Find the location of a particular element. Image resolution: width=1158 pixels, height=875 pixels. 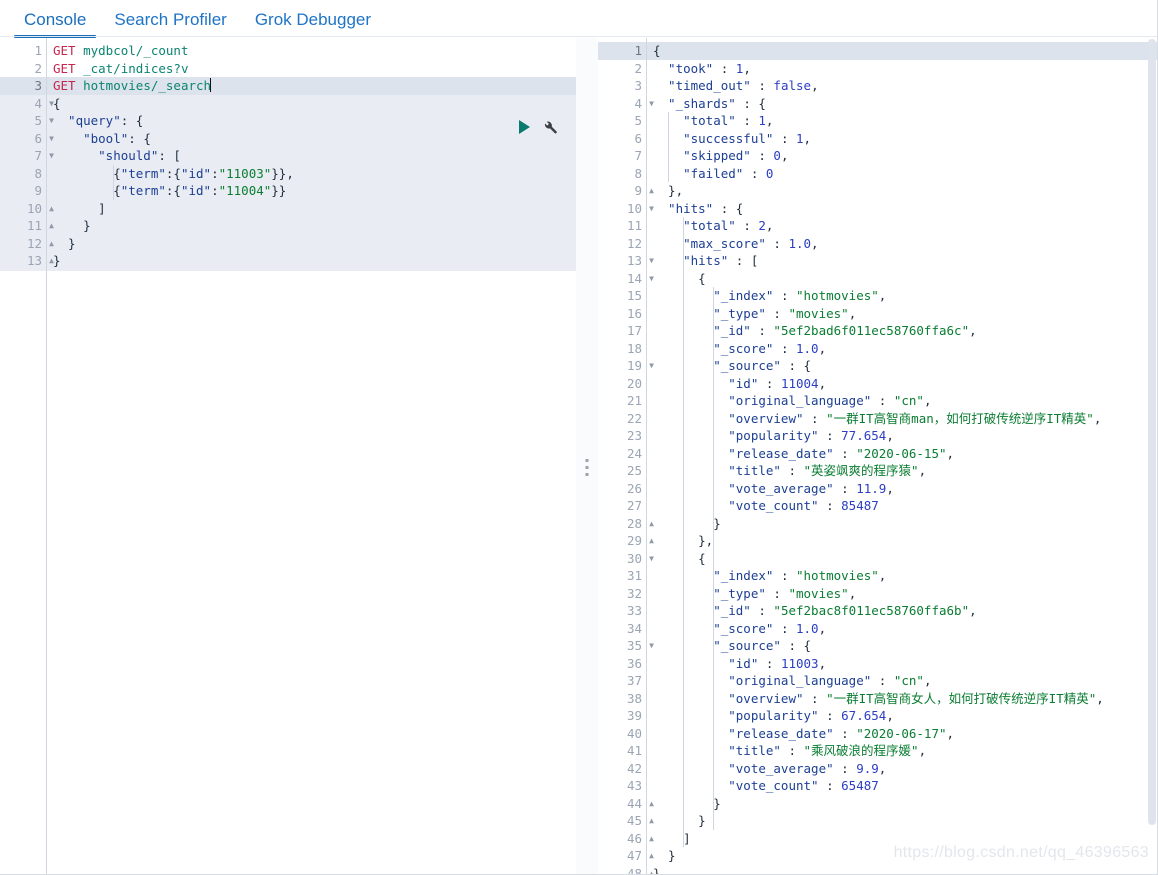

code-line: "overview" : "一群IT高智商女人，如何打破传统逆序IT精英", is located at coordinates (902, 699).